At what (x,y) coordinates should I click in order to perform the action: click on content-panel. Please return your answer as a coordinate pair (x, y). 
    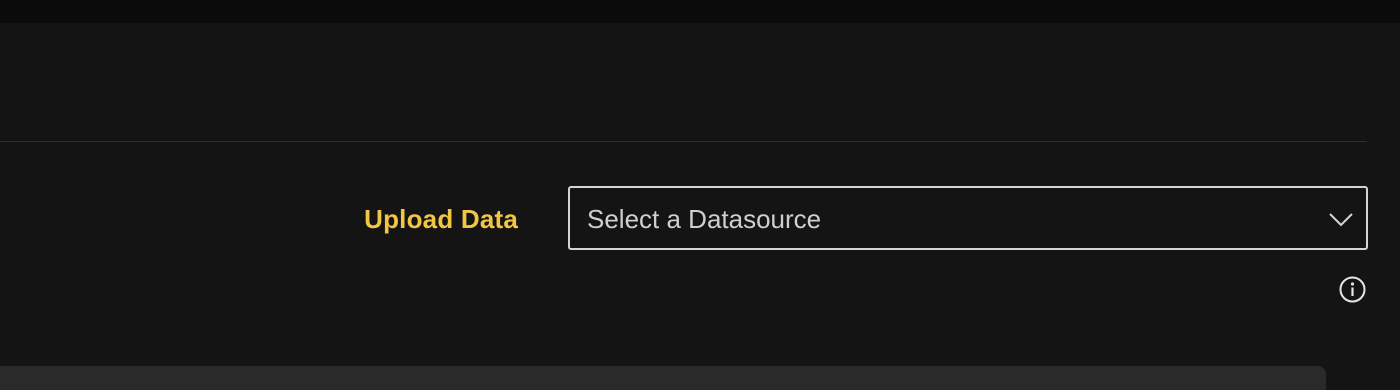
    Looking at the image, I should click on (663, 378).